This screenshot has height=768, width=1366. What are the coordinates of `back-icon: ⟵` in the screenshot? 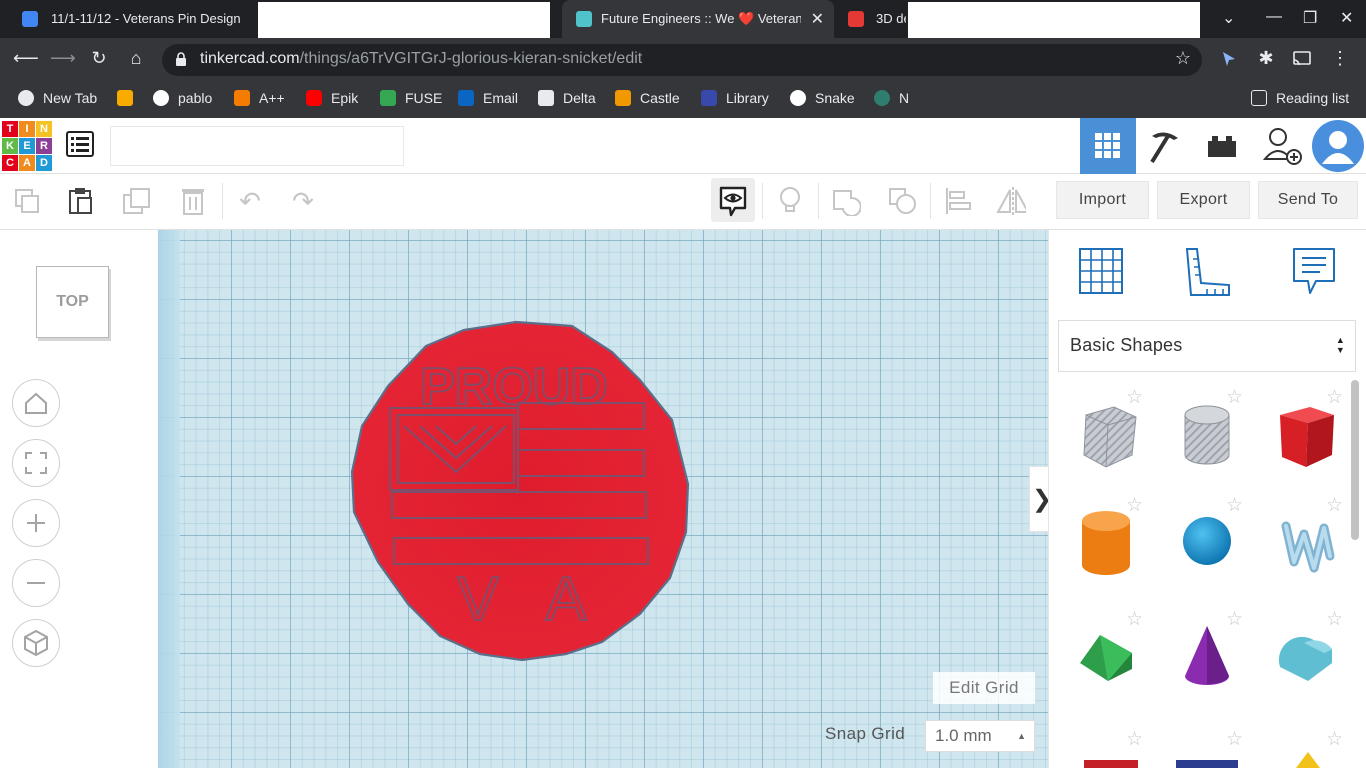 It's located at (26, 59).